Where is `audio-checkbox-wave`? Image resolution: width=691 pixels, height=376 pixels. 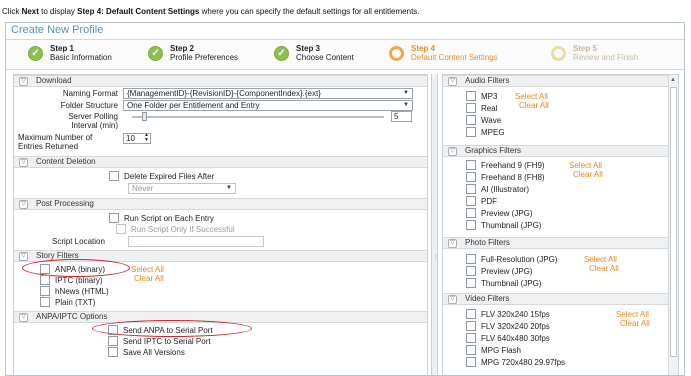 audio-checkbox-wave is located at coordinates (471, 120).